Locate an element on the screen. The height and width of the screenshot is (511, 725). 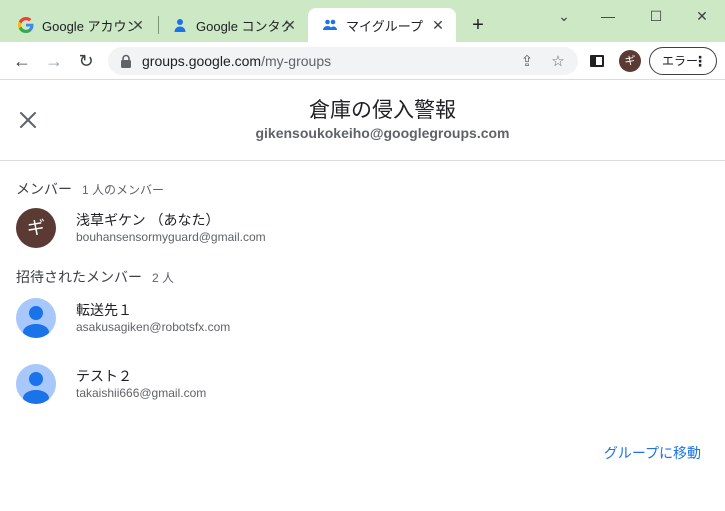
maximize-icon: ☐ is located at coordinates (656, 16).